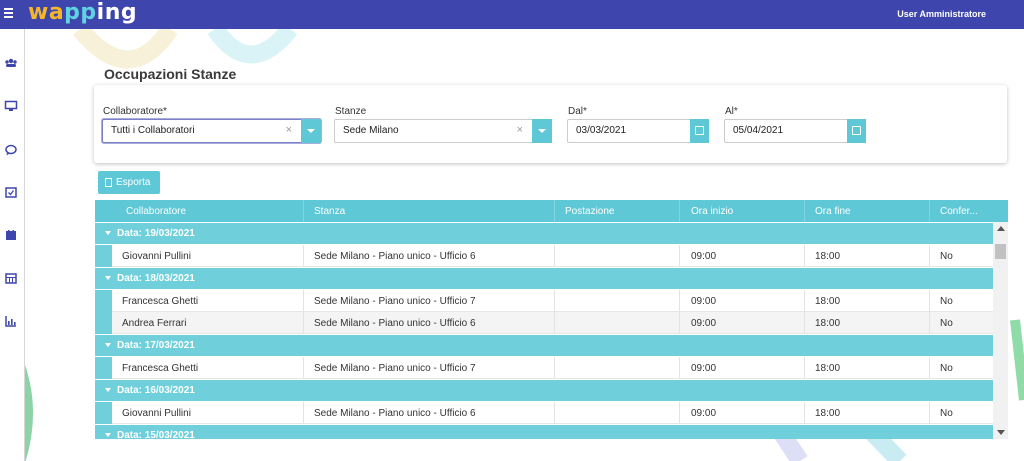  What do you see at coordinates (589, 211) in the screenshot?
I see `column-header-postazione: Postazione` at bounding box center [589, 211].